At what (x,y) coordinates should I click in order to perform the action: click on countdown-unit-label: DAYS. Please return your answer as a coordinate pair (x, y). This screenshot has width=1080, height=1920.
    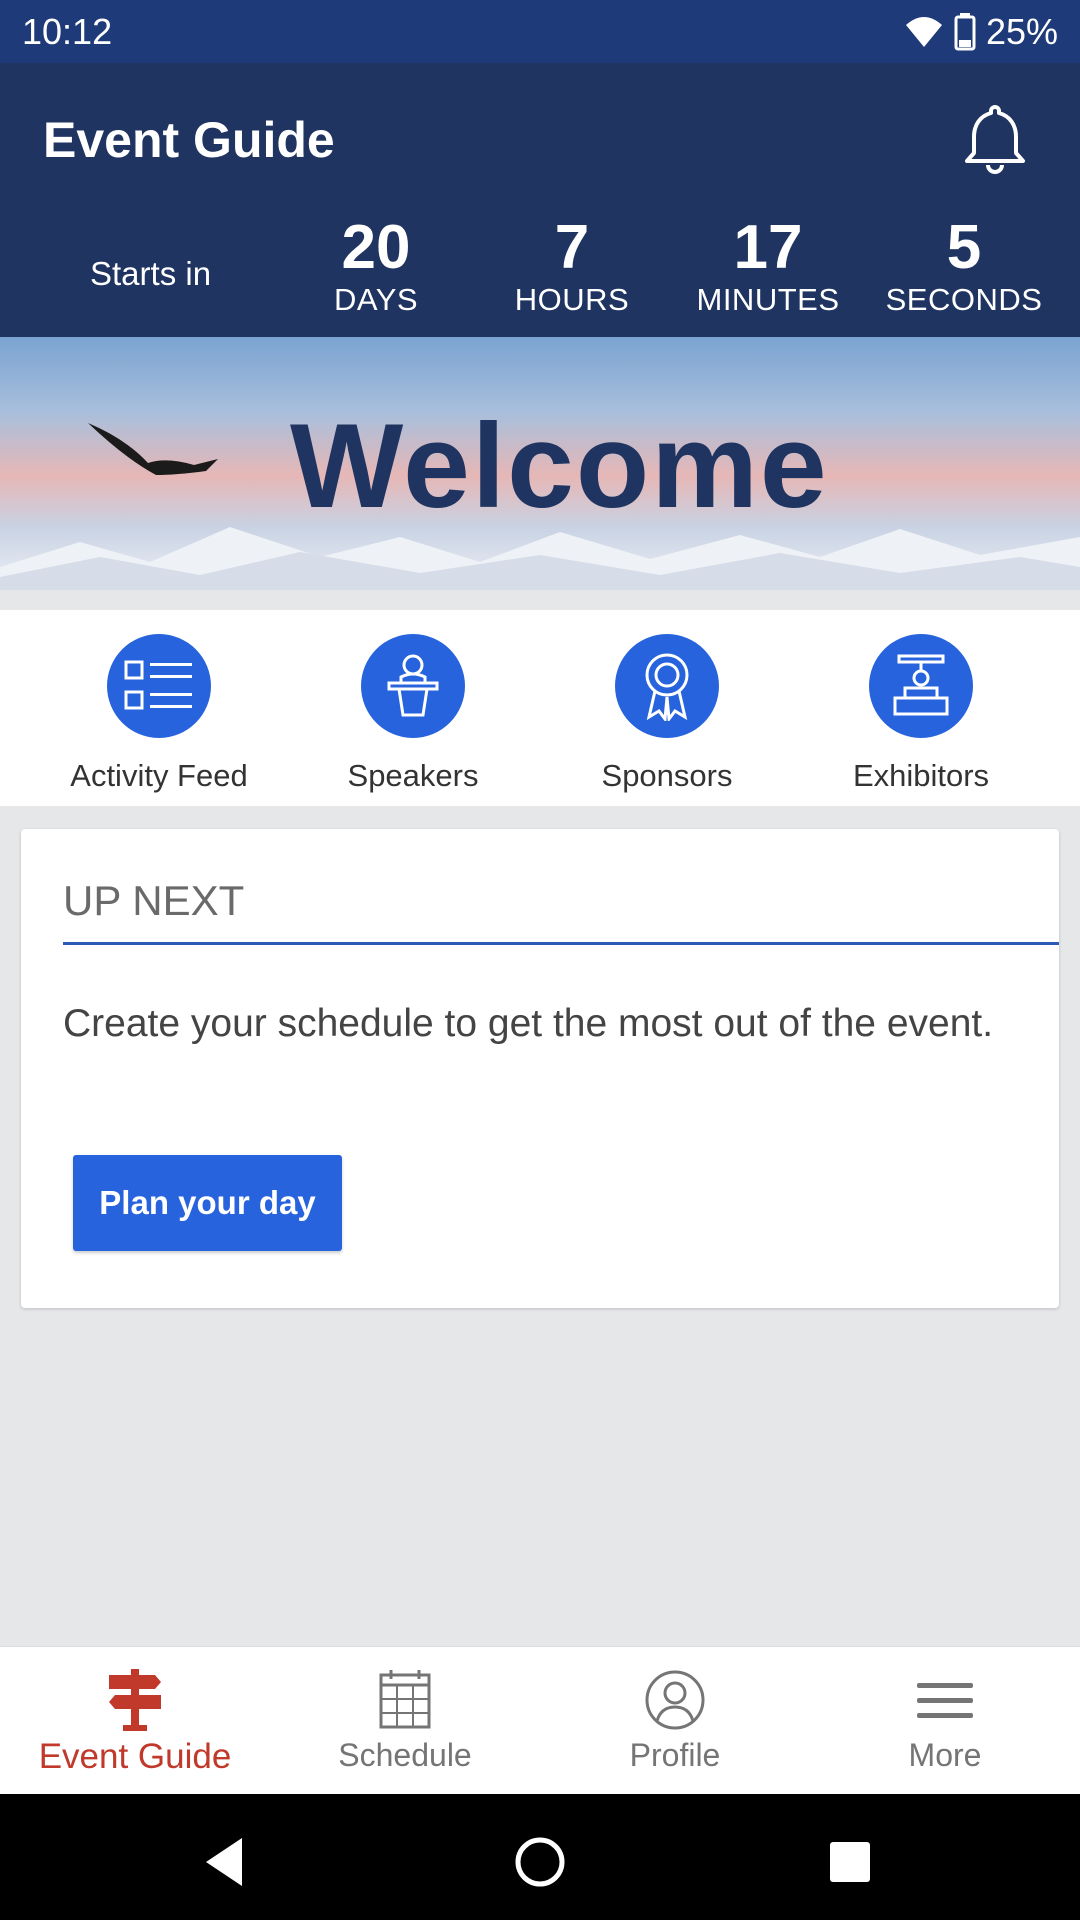
    Looking at the image, I should click on (376, 299).